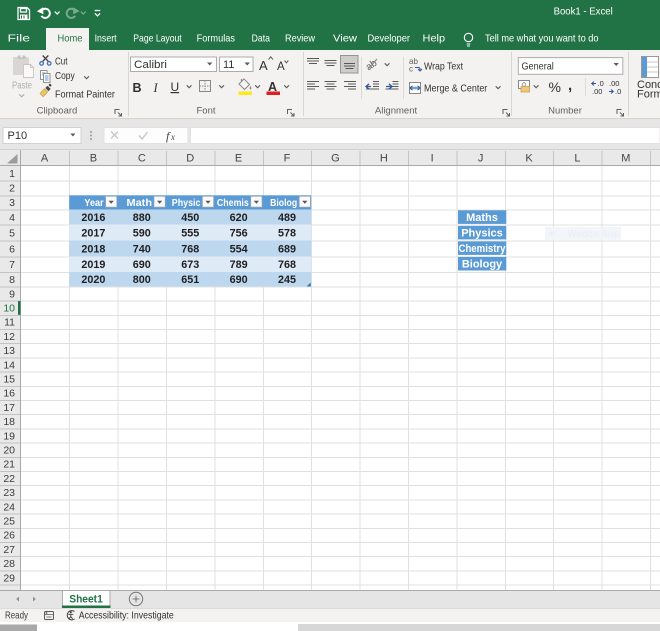 This screenshot has width=660, height=631. What do you see at coordinates (593, 234) in the screenshot?
I see `svg-text: Window Snip` at bounding box center [593, 234].